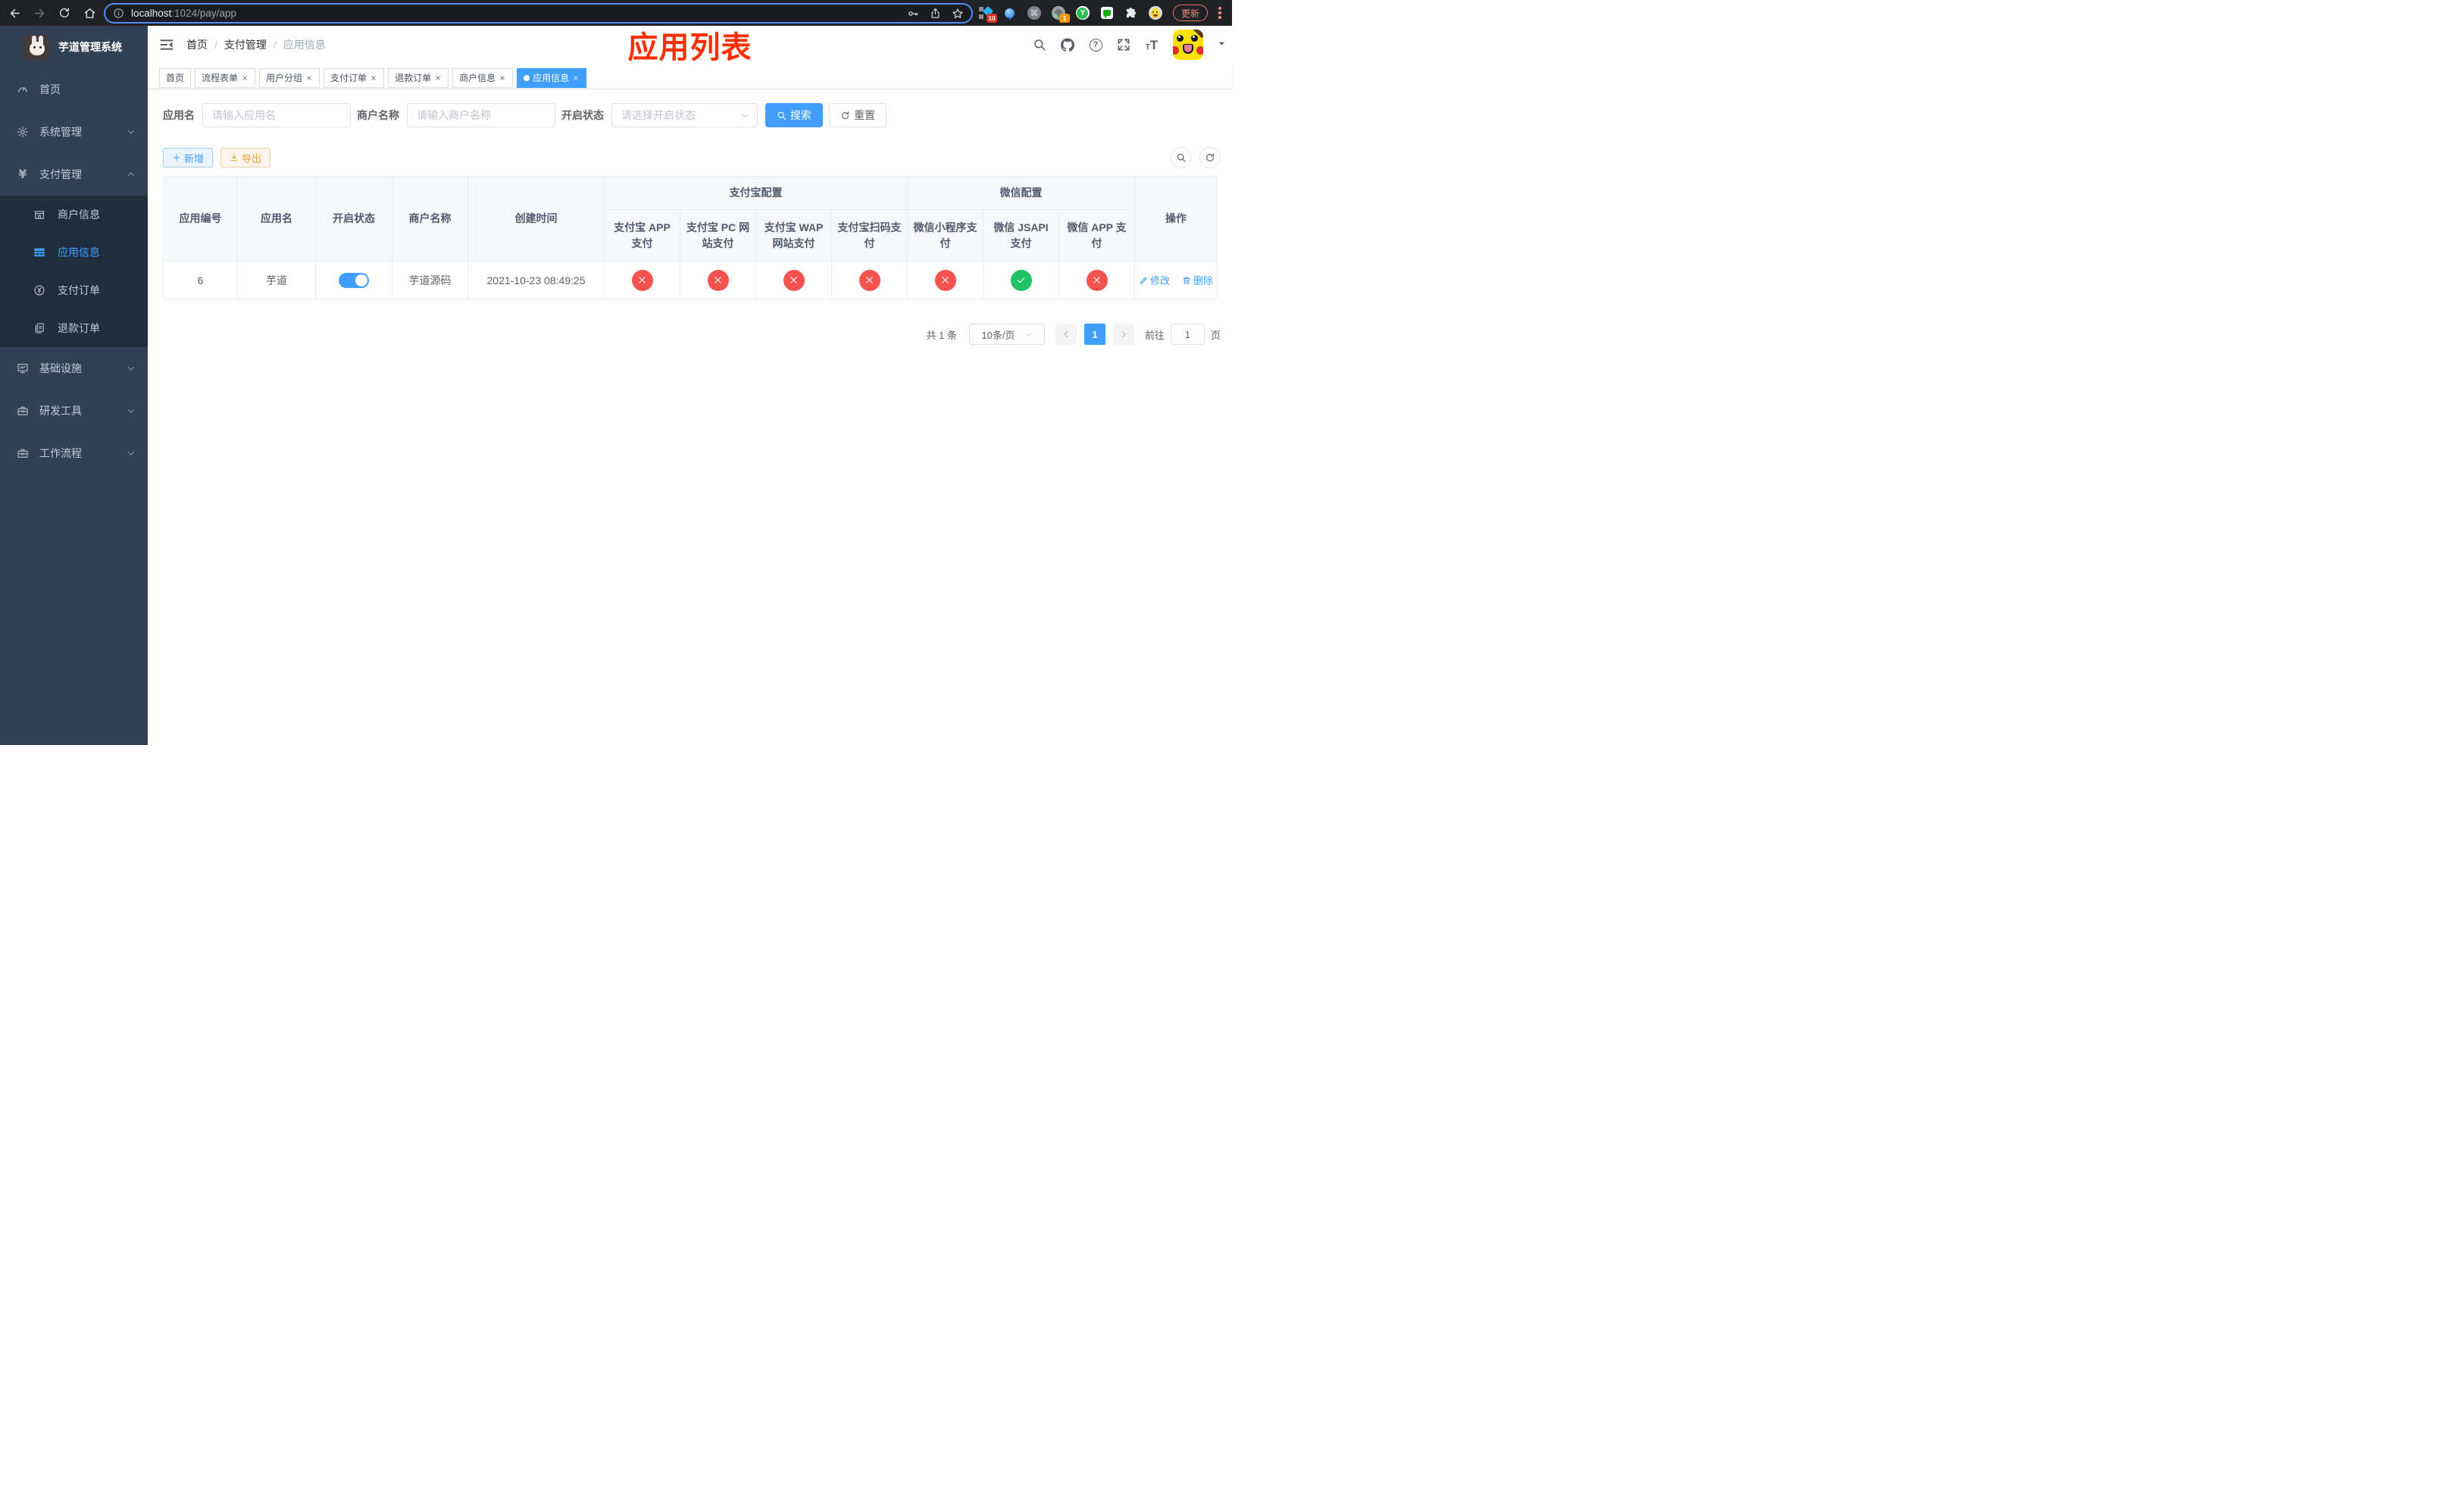 The image size is (2464, 1490). I want to click on reload-icon, so click(64, 13).